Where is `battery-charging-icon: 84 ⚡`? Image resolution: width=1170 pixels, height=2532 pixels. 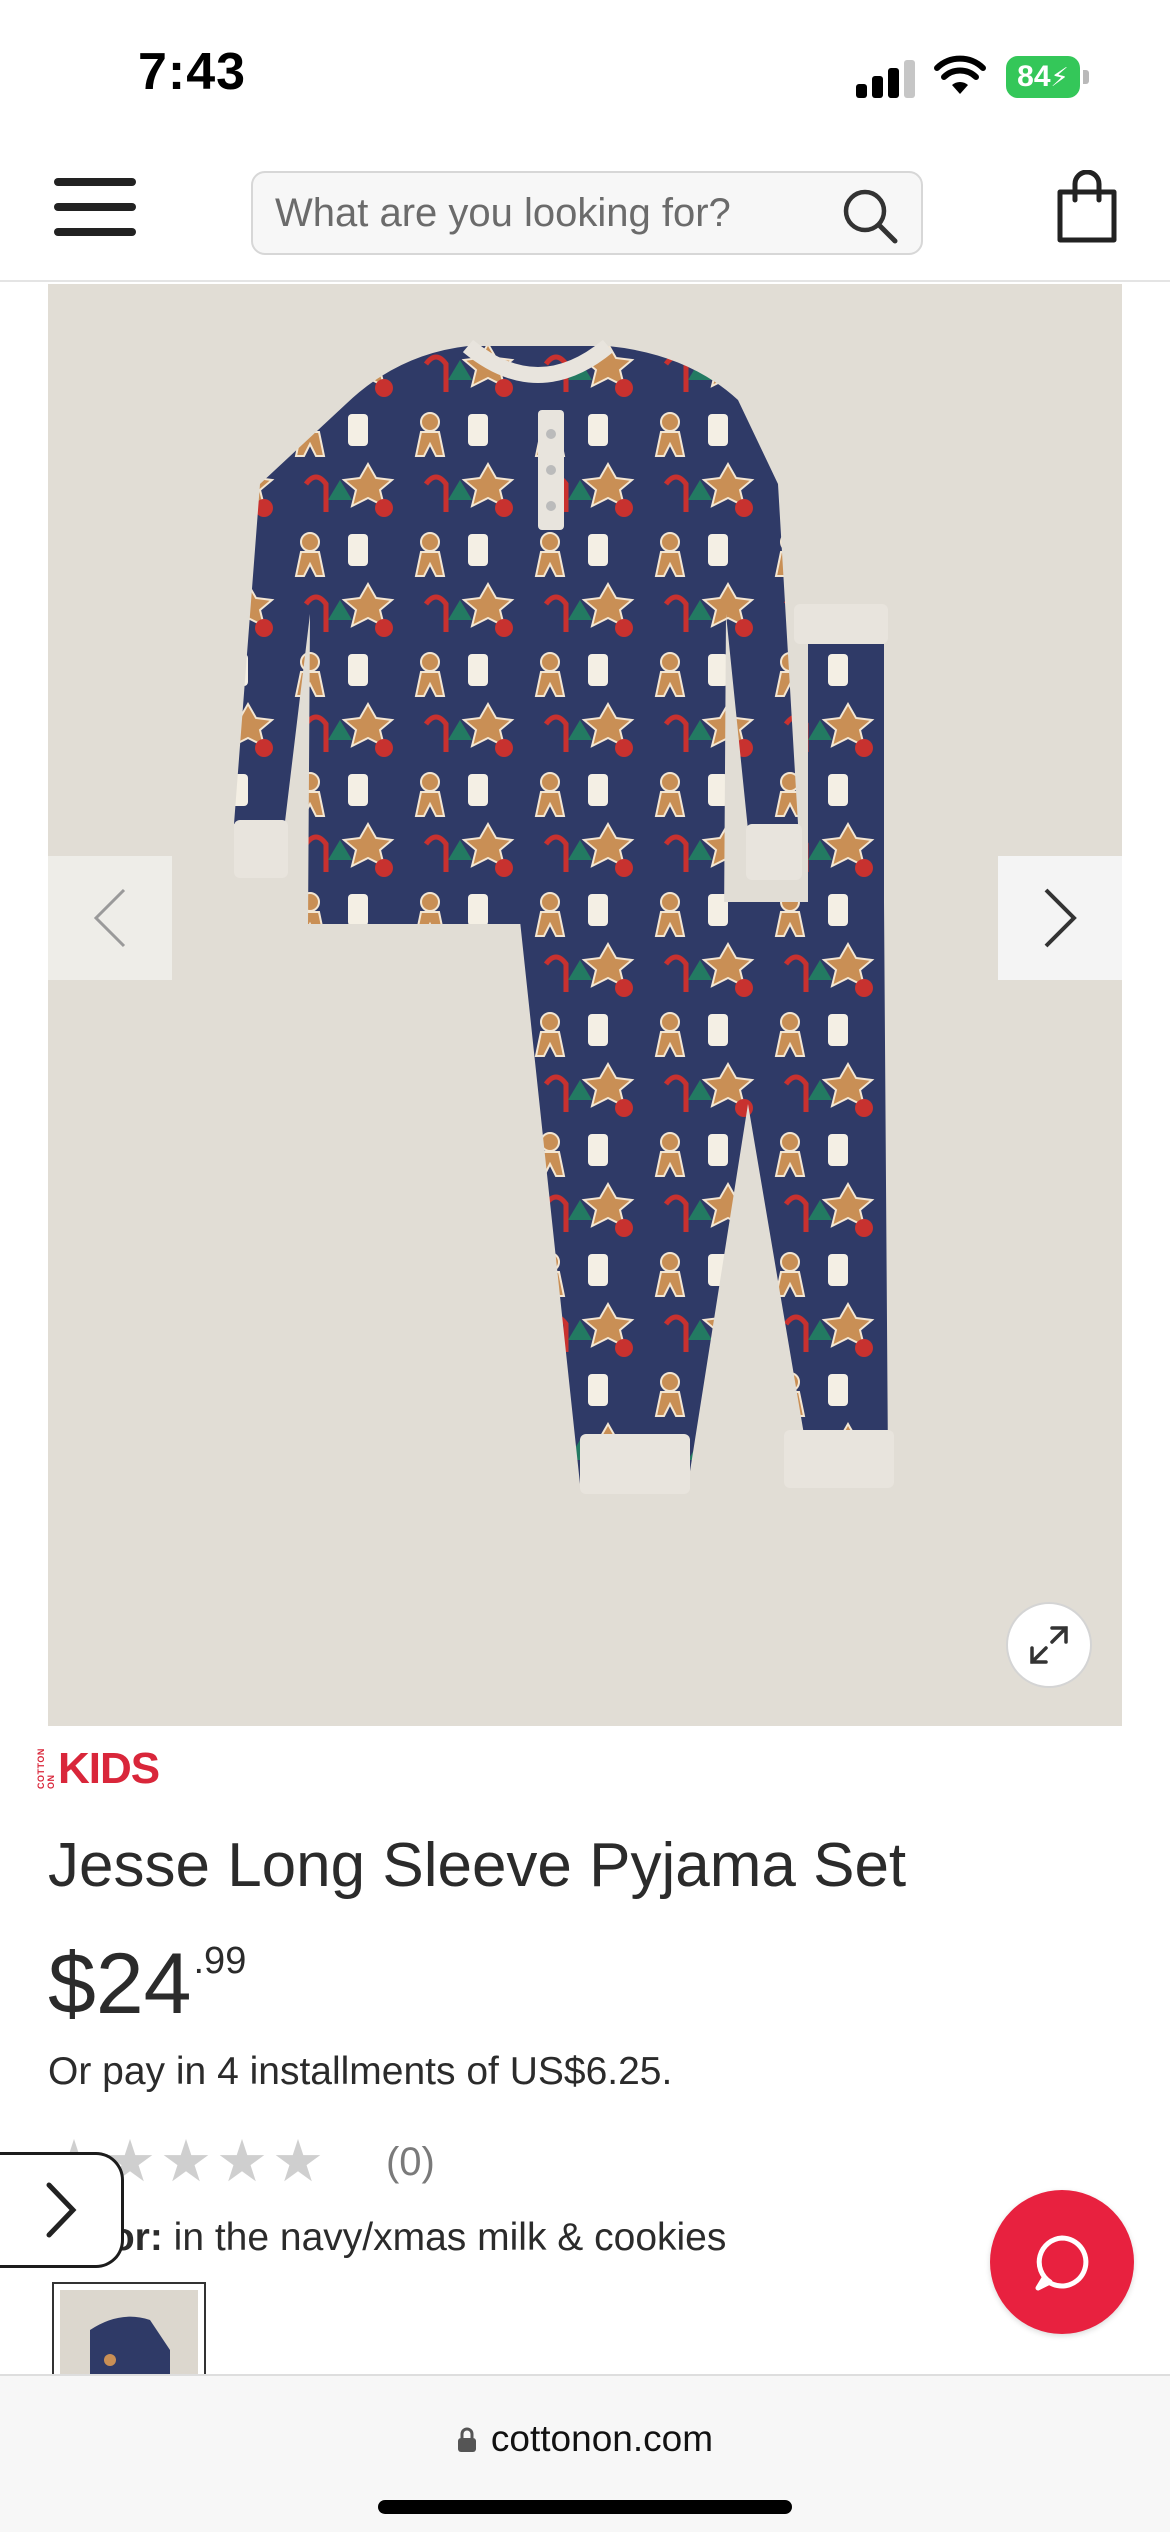 battery-charging-icon: 84 ⚡ is located at coordinates (1048, 77).